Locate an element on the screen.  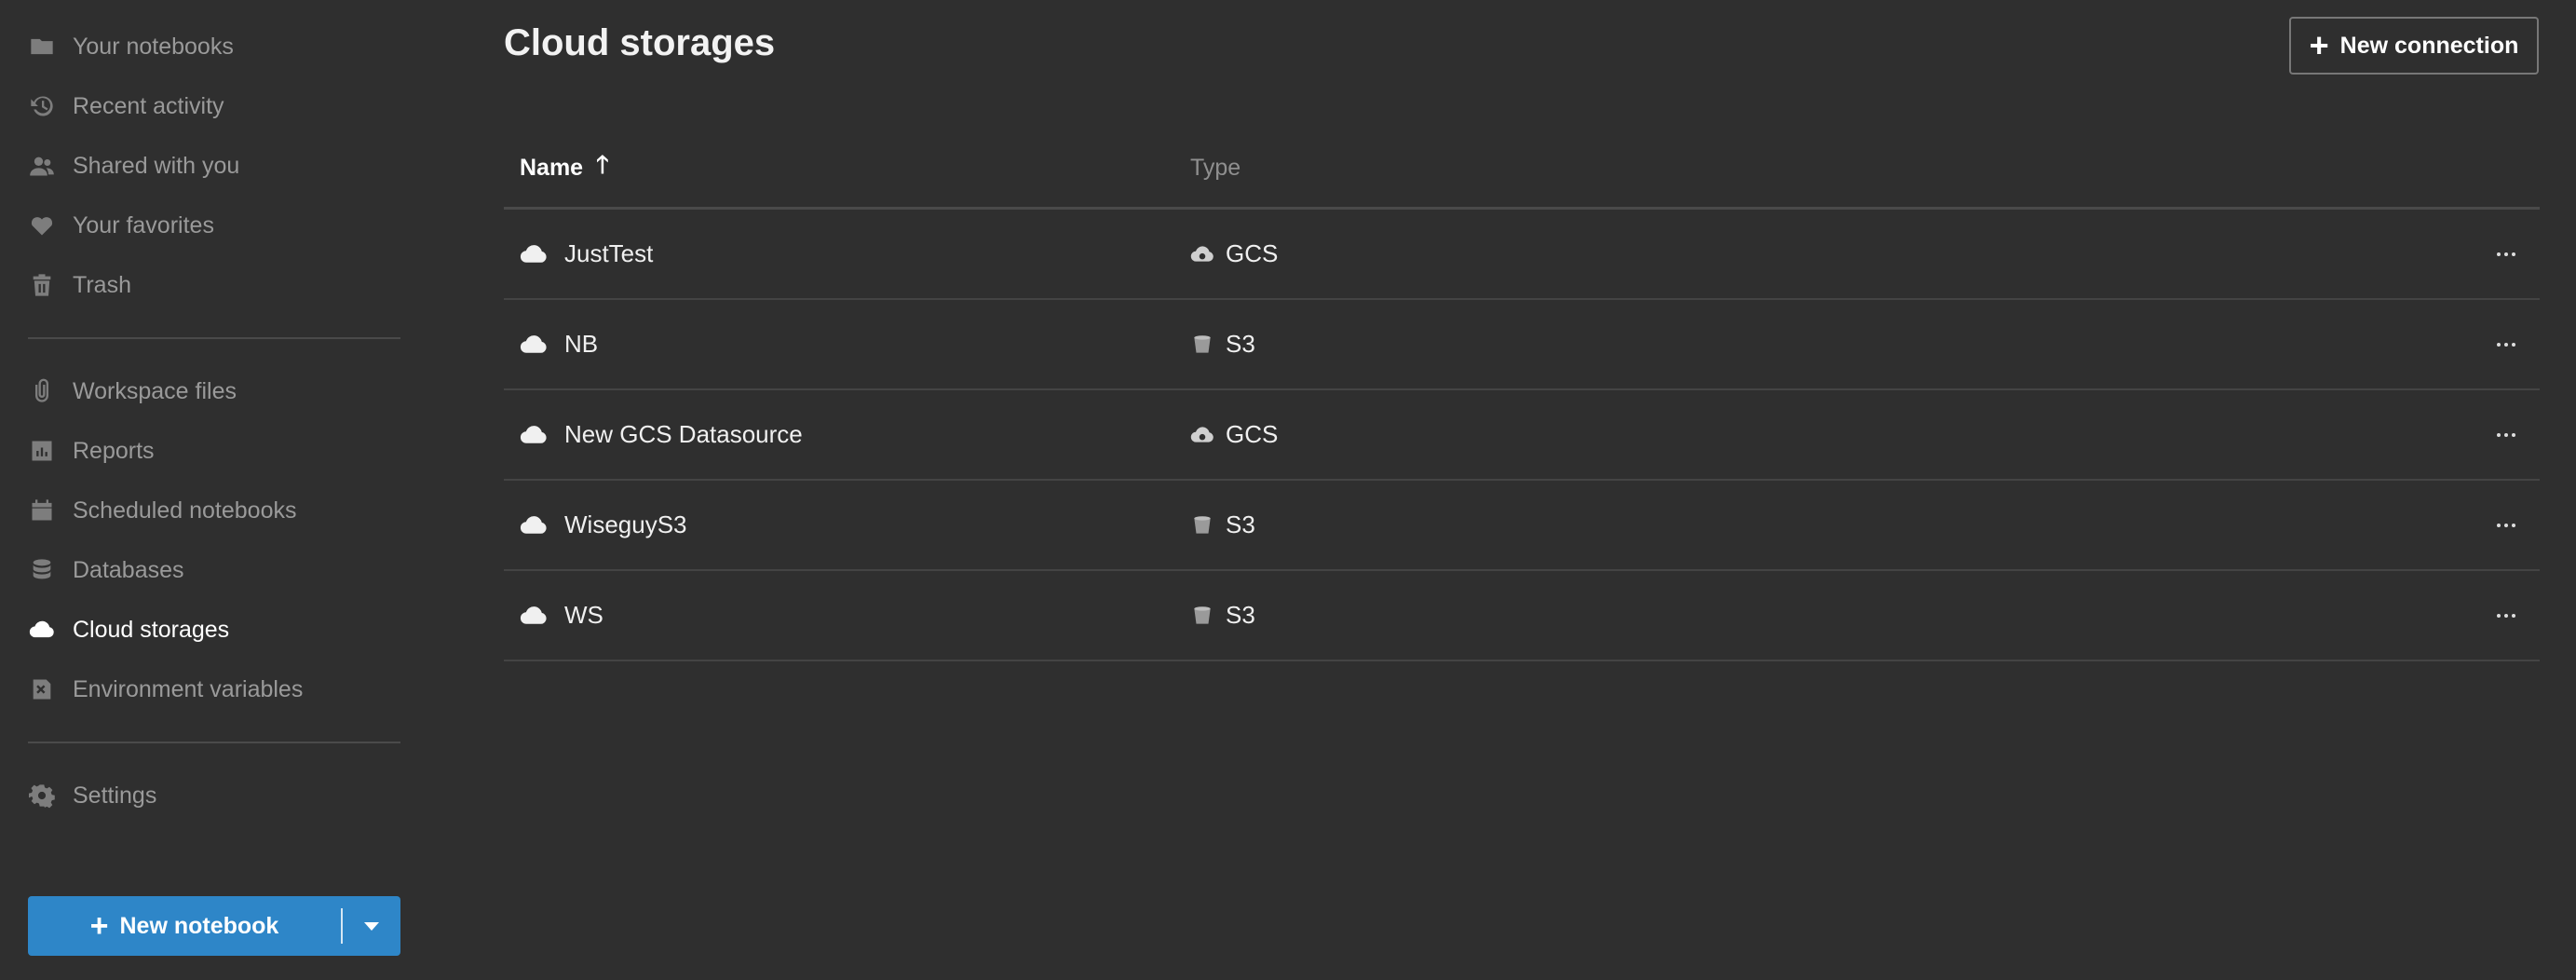
sort-ascending-icon: 🡑 is located at coordinates (602, 164).